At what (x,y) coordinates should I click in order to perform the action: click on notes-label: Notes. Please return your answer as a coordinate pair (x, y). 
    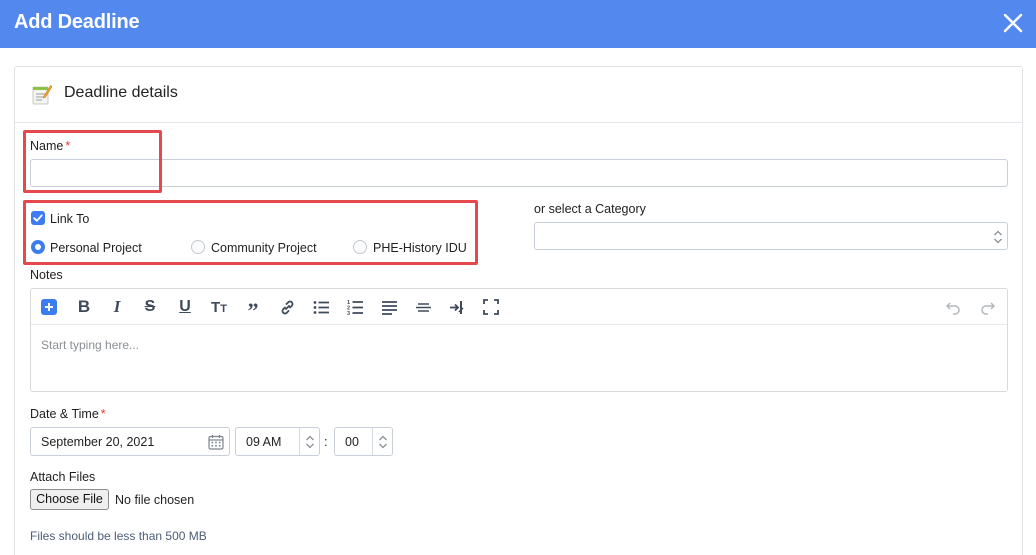
    Looking at the image, I should click on (46, 275).